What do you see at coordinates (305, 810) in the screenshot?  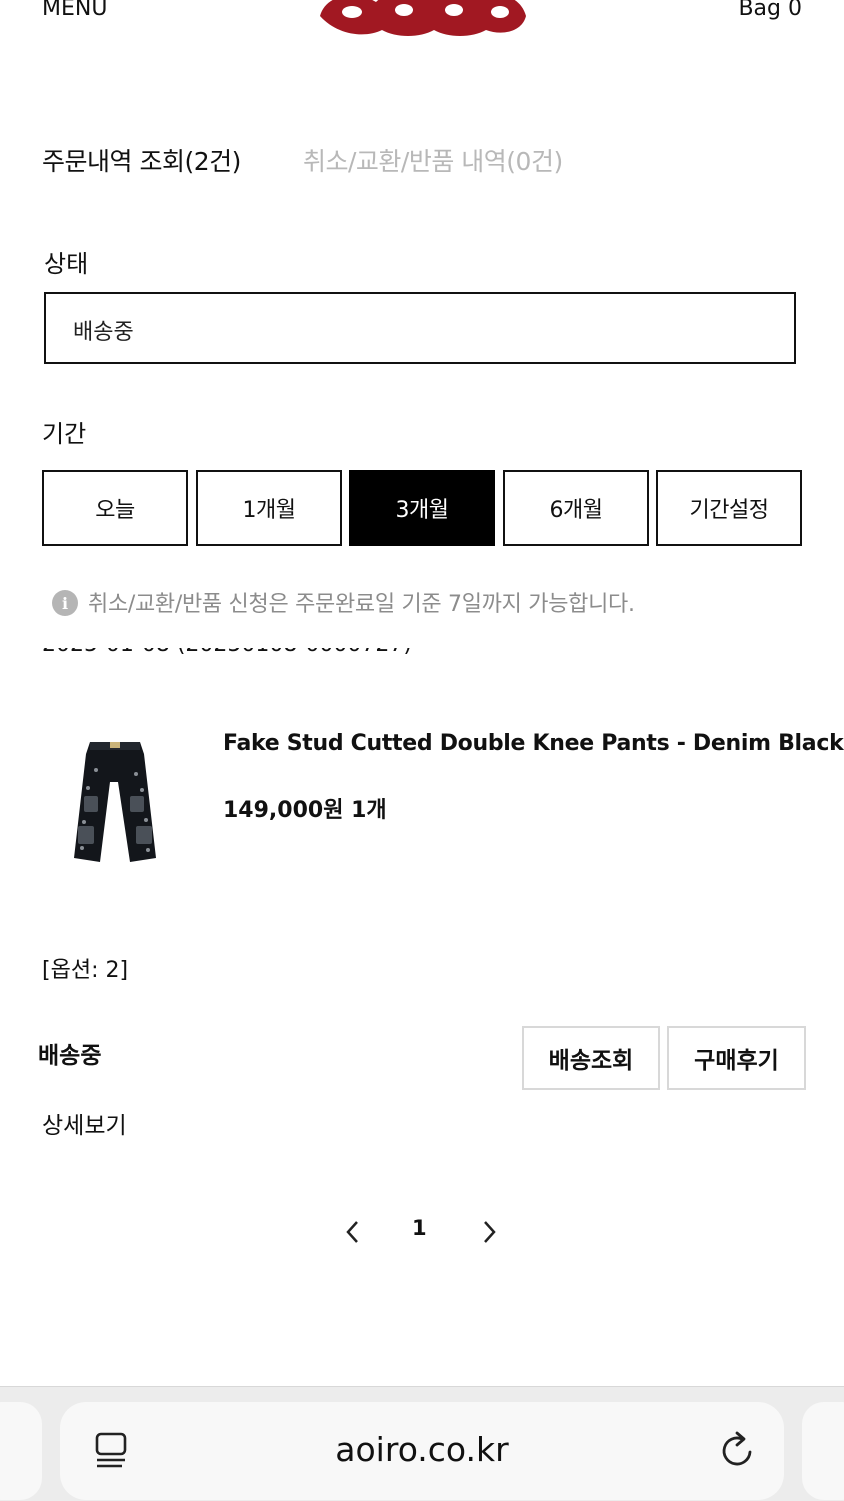 I see `product-price-quantity: 149,000원 1개` at bounding box center [305, 810].